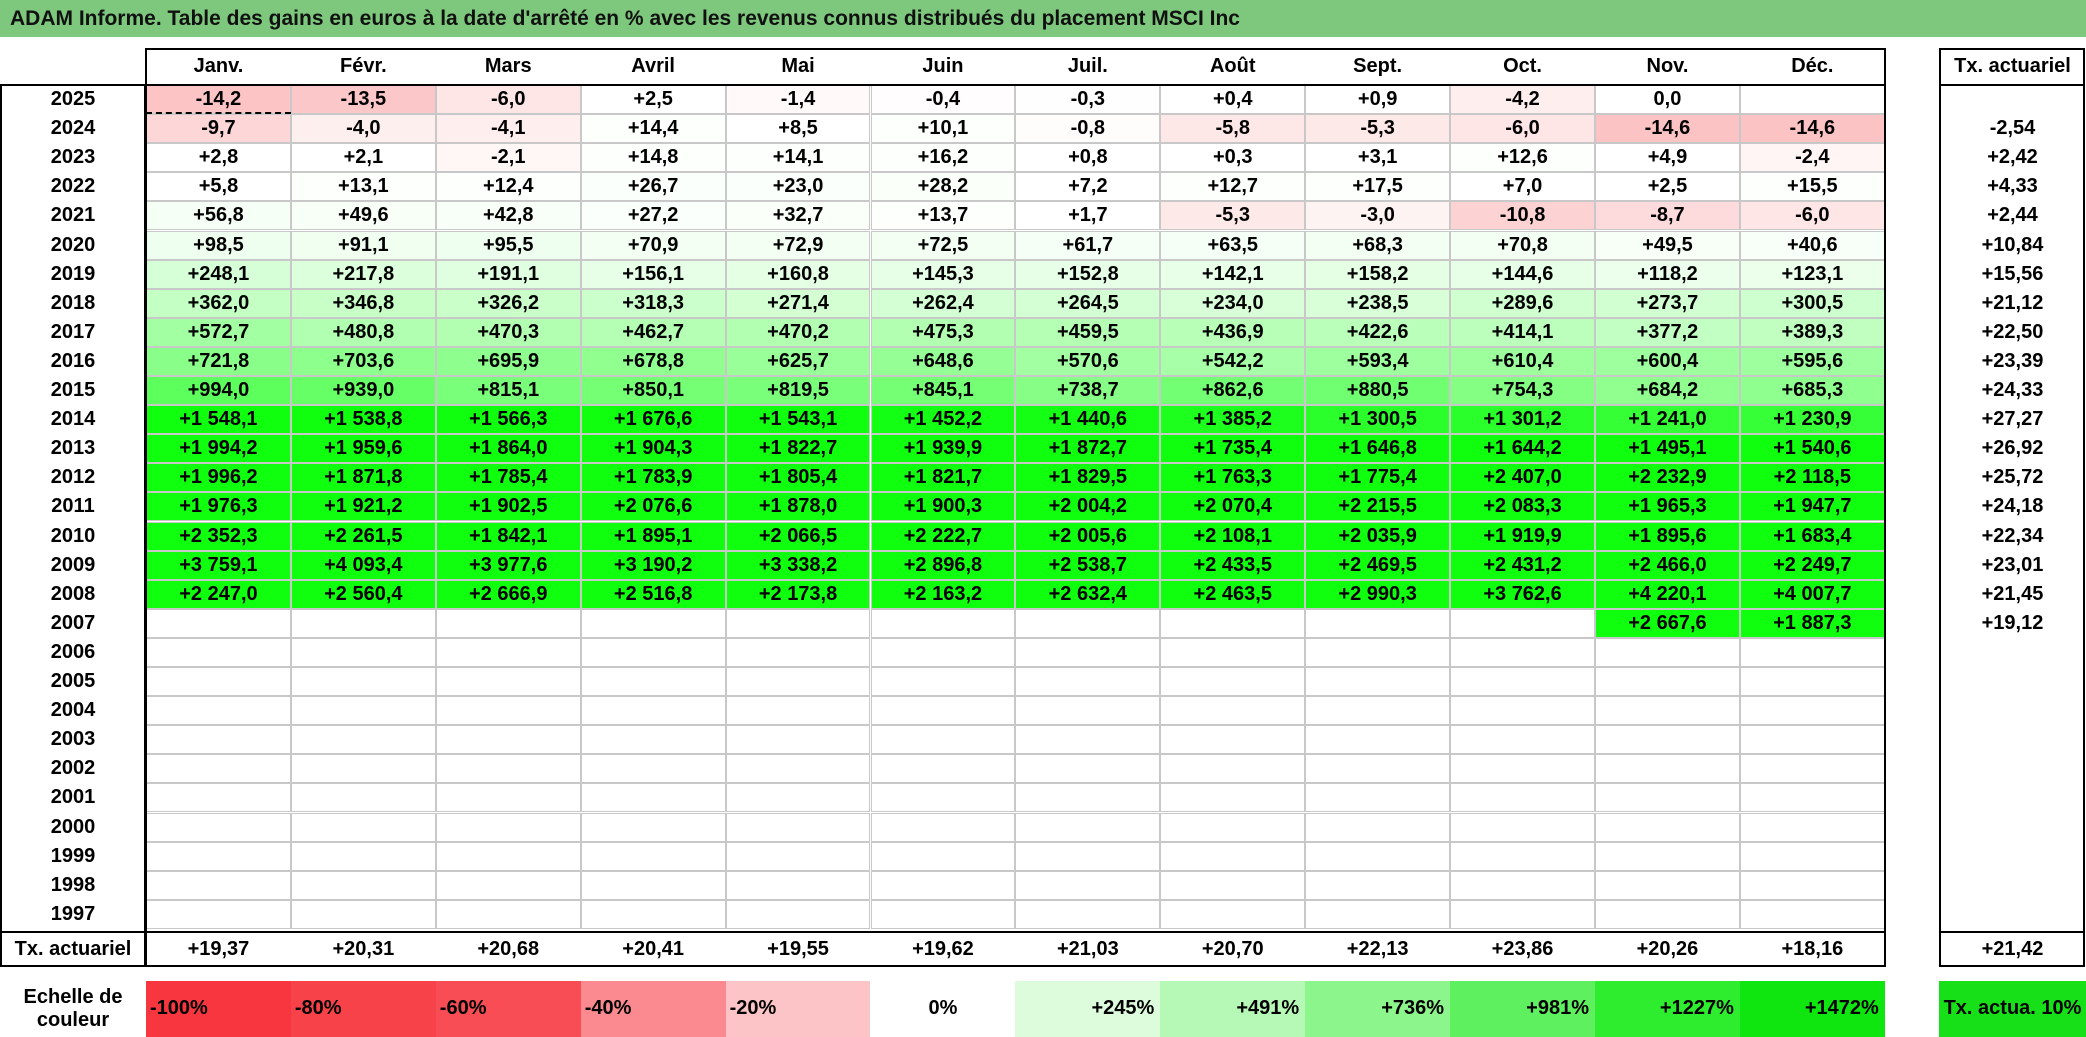 The height and width of the screenshot is (1037, 2086). What do you see at coordinates (218, 949) in the screenshot?
I see `footer-rate-cell: +19,37` at bounding box center [218, 949].